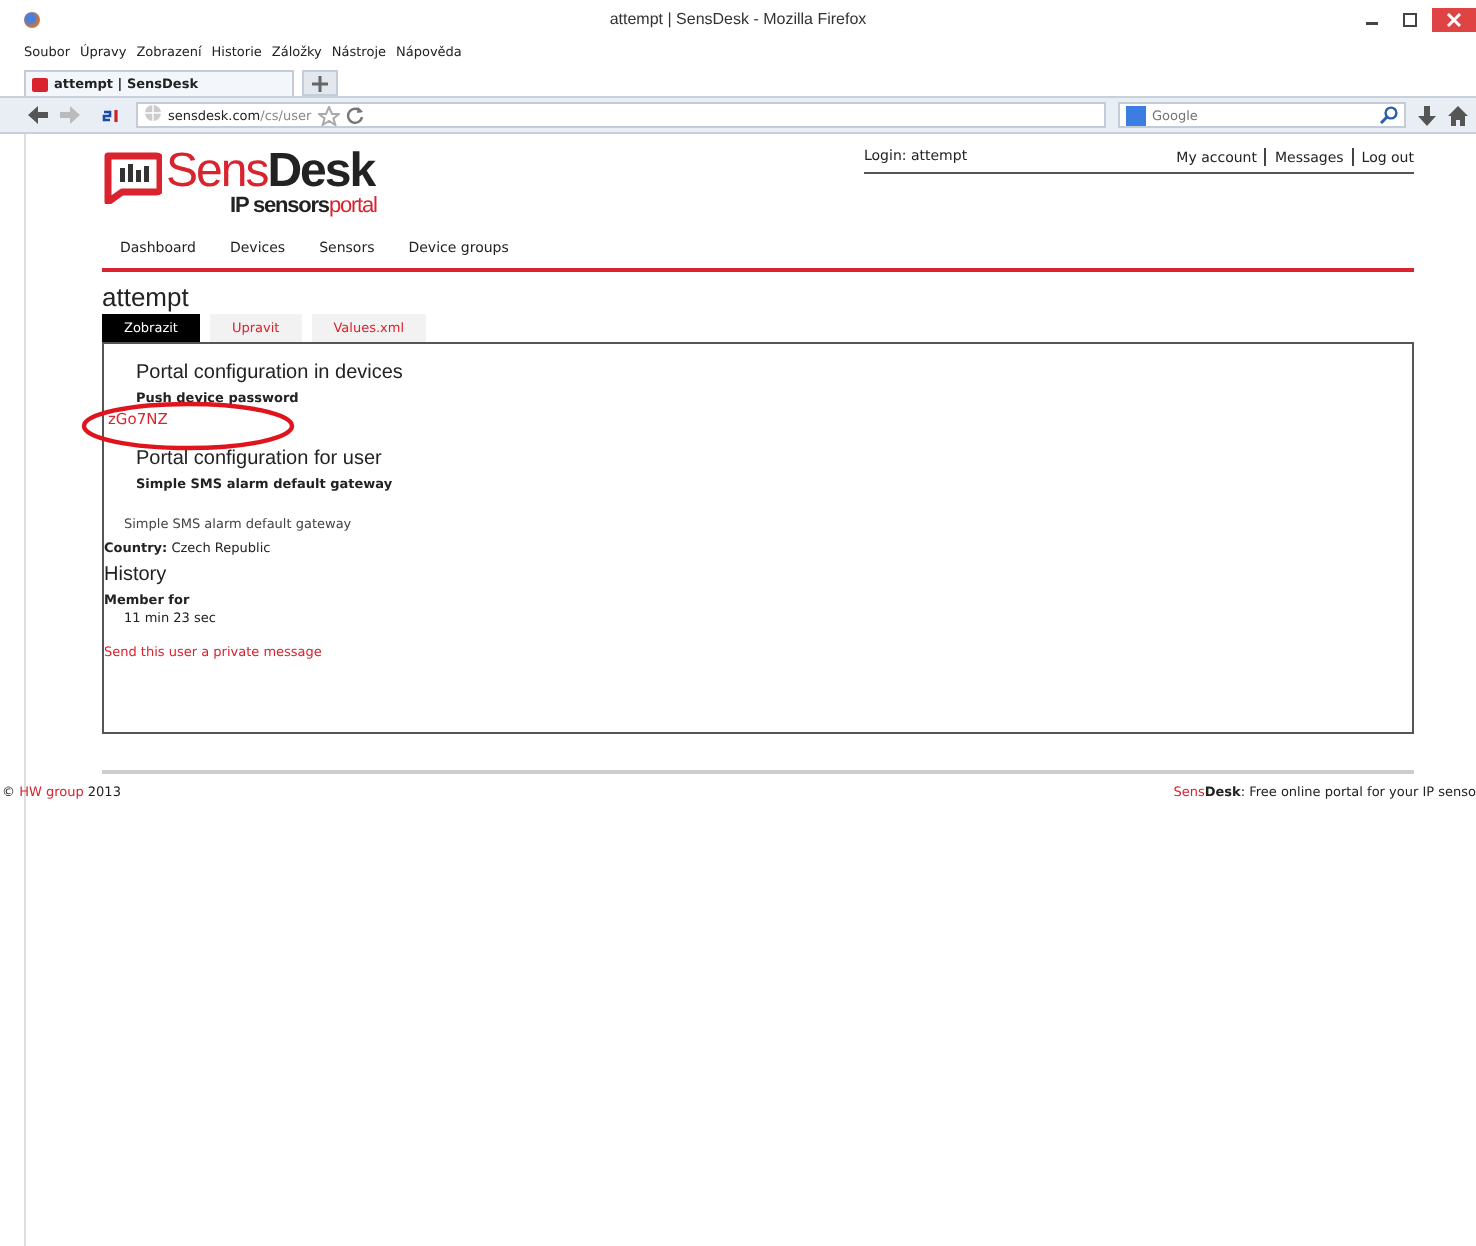  What do you see at coordinates (136, 575) in the screenshot?
I see `section-heading: History` at bounding box center [136, 575].